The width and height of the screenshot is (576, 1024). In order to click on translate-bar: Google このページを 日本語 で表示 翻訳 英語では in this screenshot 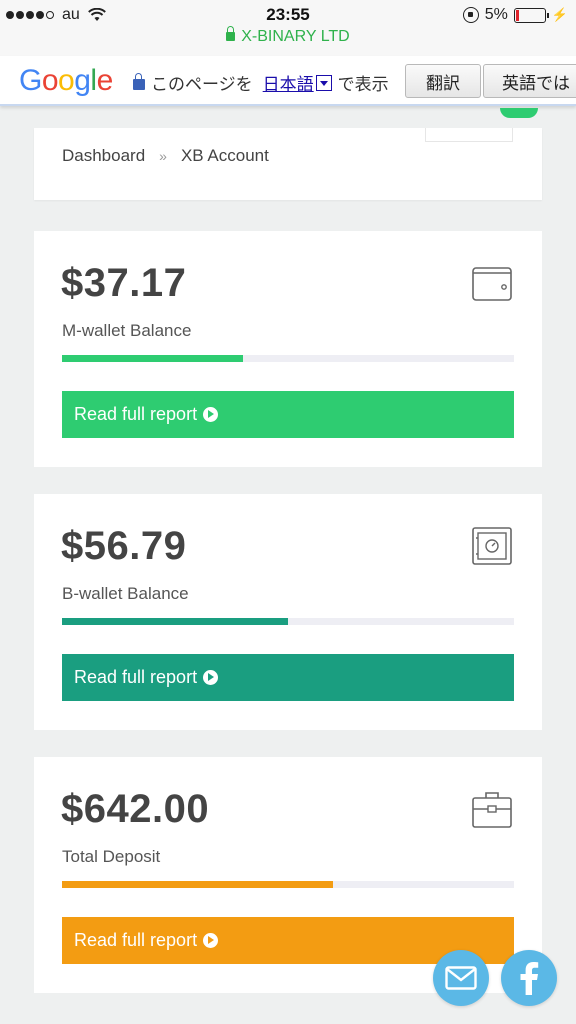, I will do `click(288, 81)`.